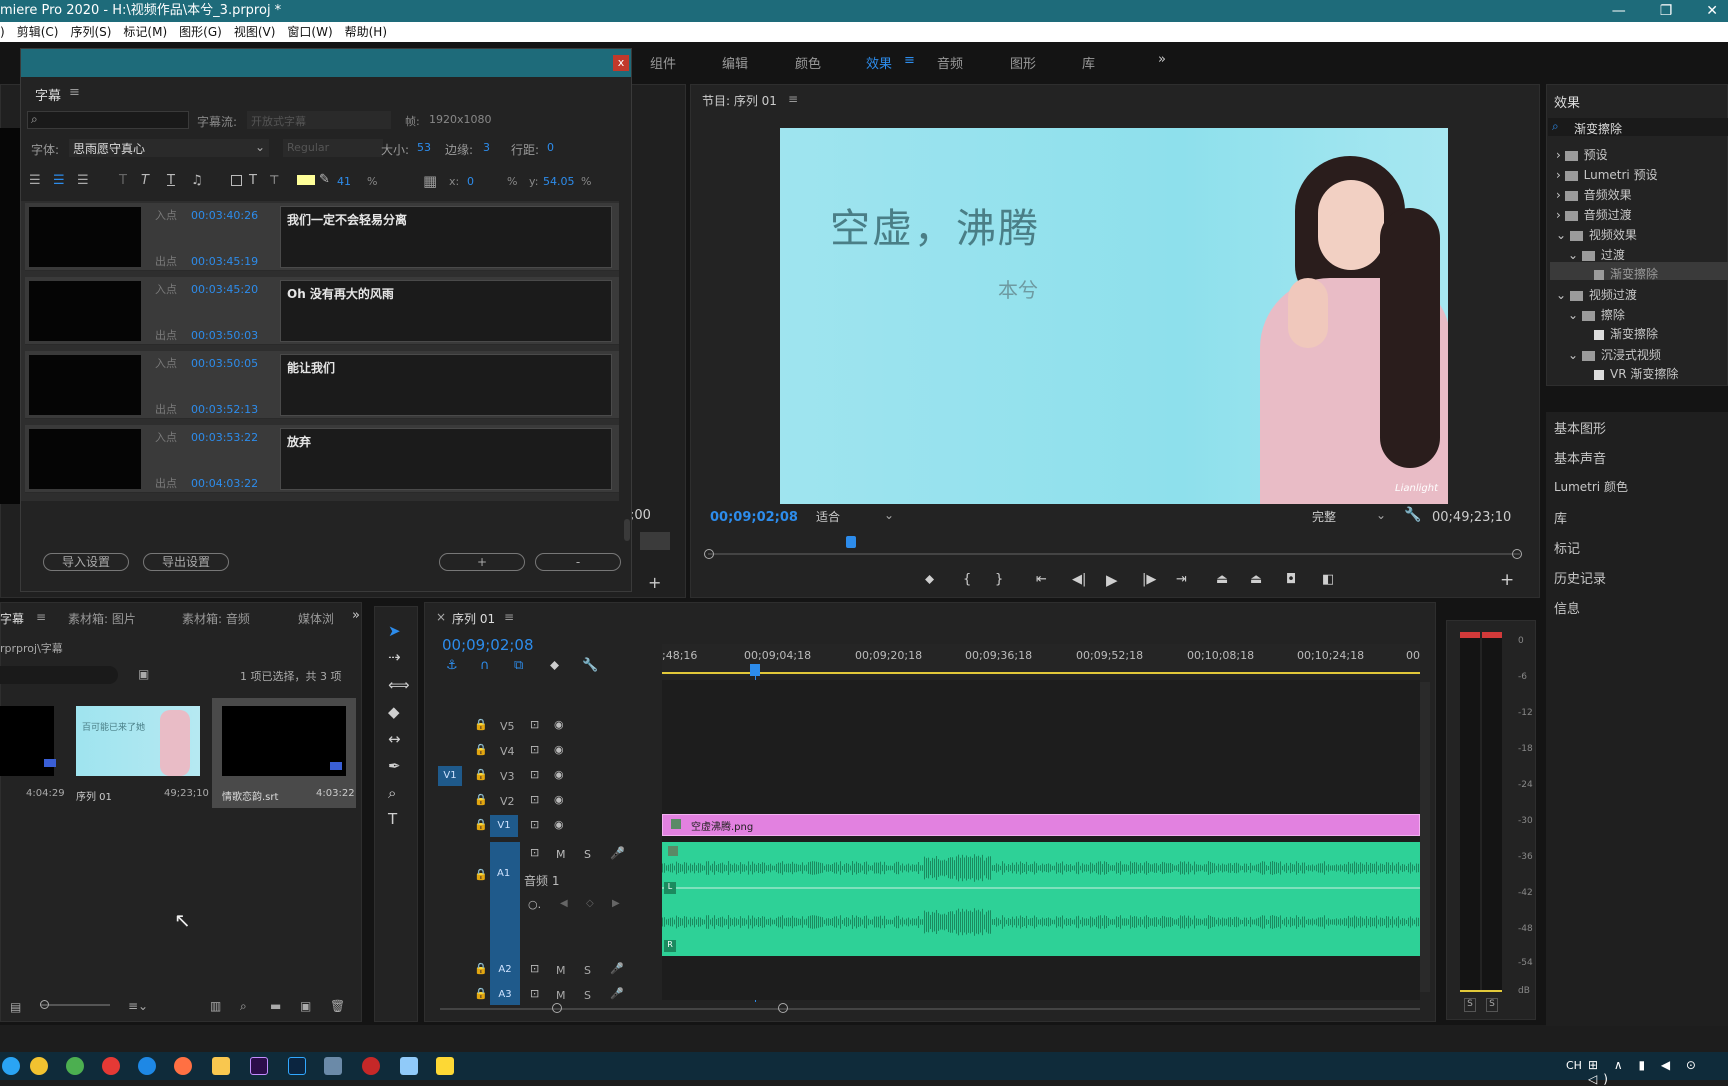 This screenshot has width=1728, height=1086. I want to click on photos-icon, so click(333, 1066).